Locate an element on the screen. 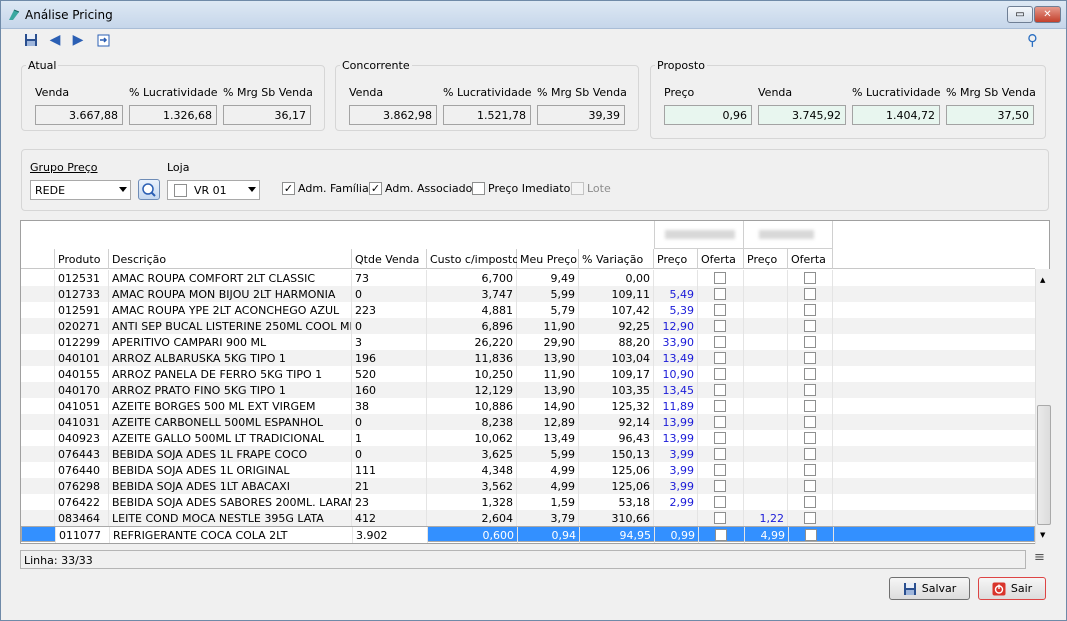 This screenshot has height=621, width=1067. adm-familia-checkbox: ✓ is located at coordinates (288, 188).